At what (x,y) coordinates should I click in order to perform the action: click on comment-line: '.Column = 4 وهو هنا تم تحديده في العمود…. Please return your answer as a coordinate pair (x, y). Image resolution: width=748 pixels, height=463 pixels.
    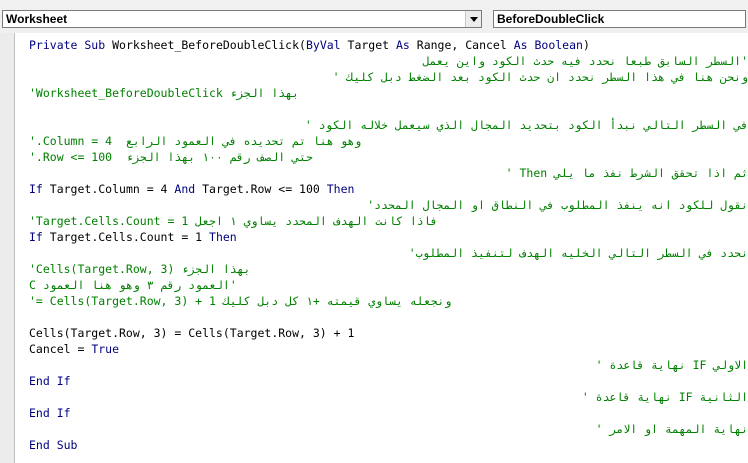
    Looking at the image, I should click on (388, 141).